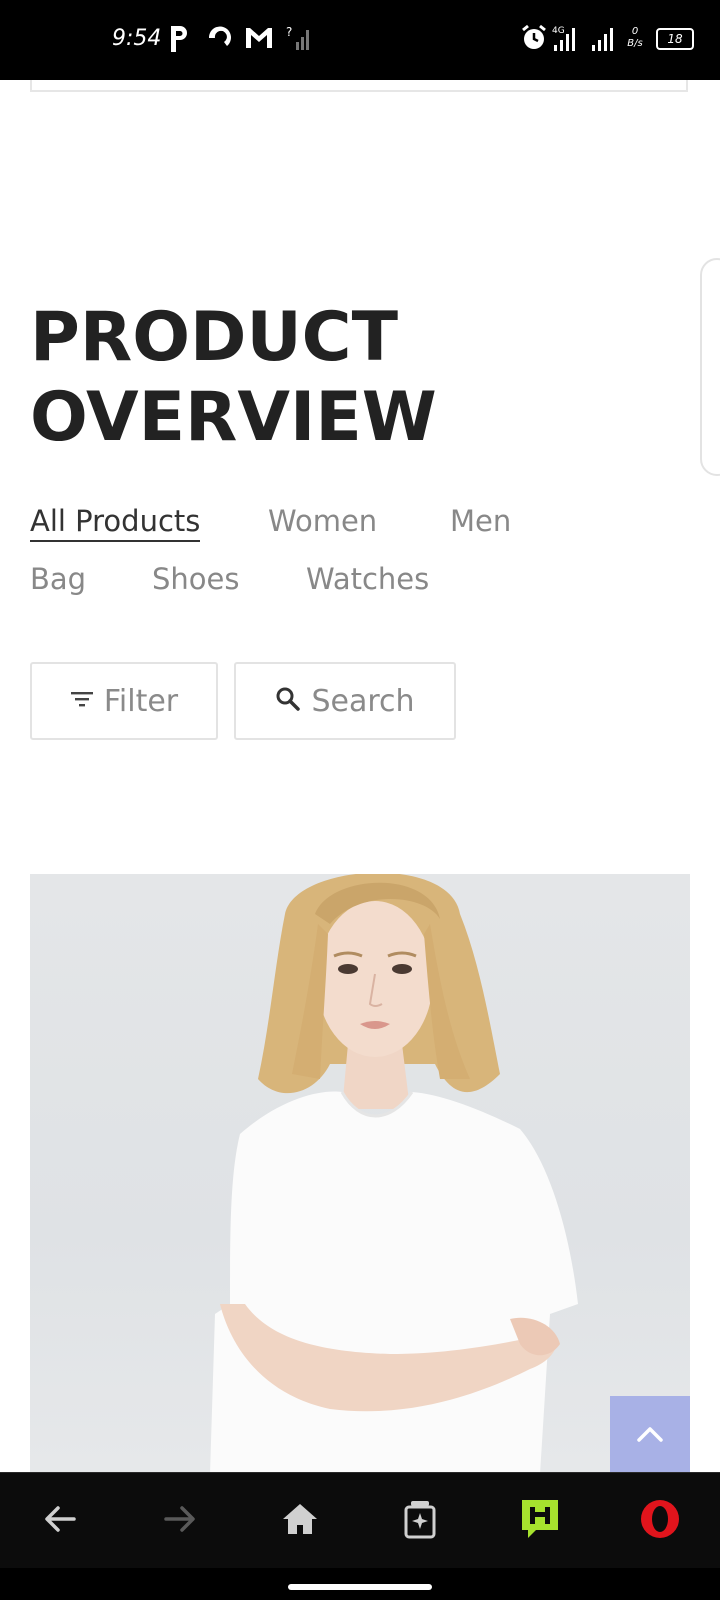  Describe the element at coordinates (322, 521) in the screenshot. I see `tab-women: Women` at that location.